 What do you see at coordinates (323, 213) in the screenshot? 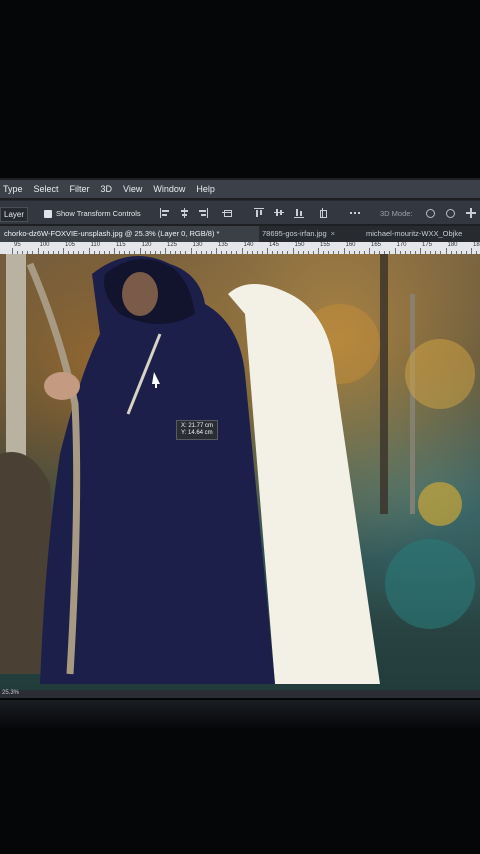
I see `distribute-vertical-icon` at bounding box center [323, 213].